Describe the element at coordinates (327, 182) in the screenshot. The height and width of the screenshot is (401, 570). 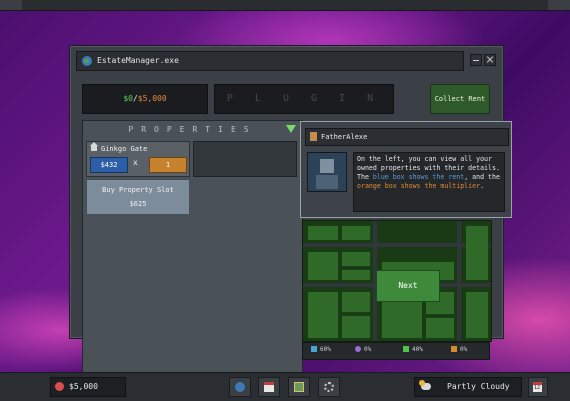
I see `portrait-body` at that location.